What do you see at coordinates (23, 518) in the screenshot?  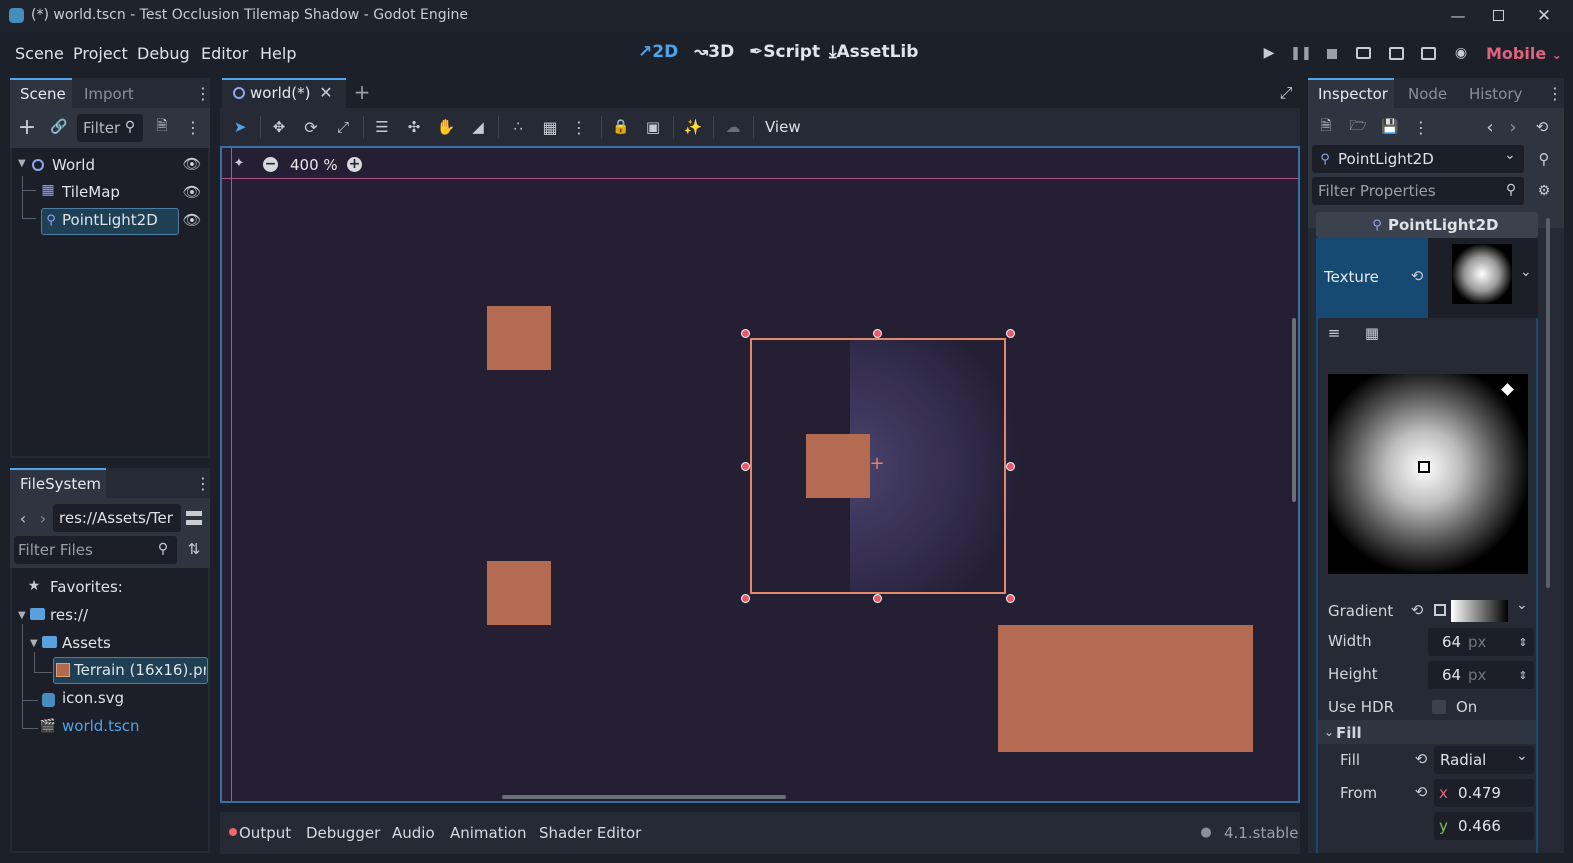 I see `back-icon: ‹` at bounding box center [23, 518].